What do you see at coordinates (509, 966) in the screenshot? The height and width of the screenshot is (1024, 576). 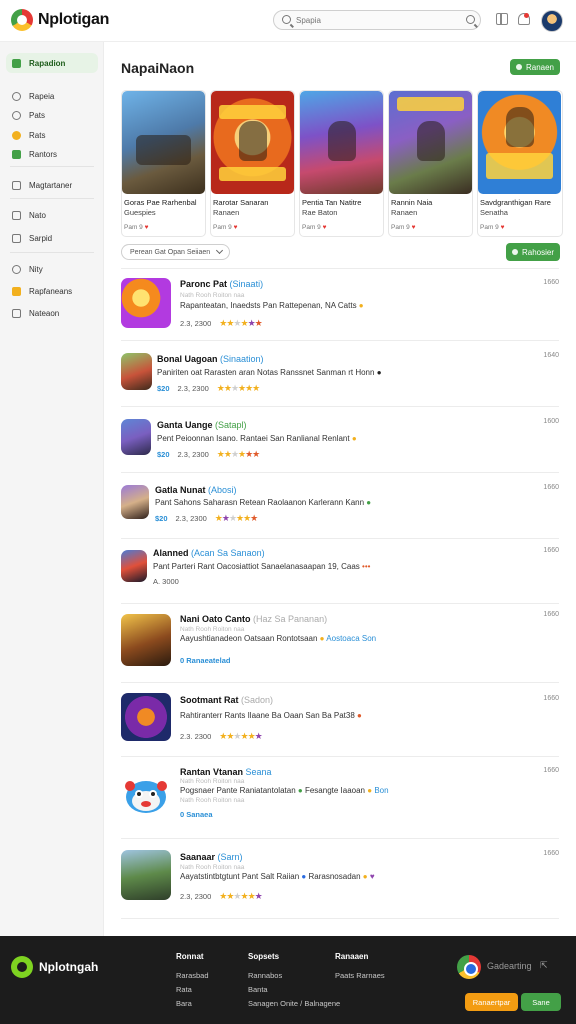 I see `browser-label: Gadearting` at bounding box center [509, 966].